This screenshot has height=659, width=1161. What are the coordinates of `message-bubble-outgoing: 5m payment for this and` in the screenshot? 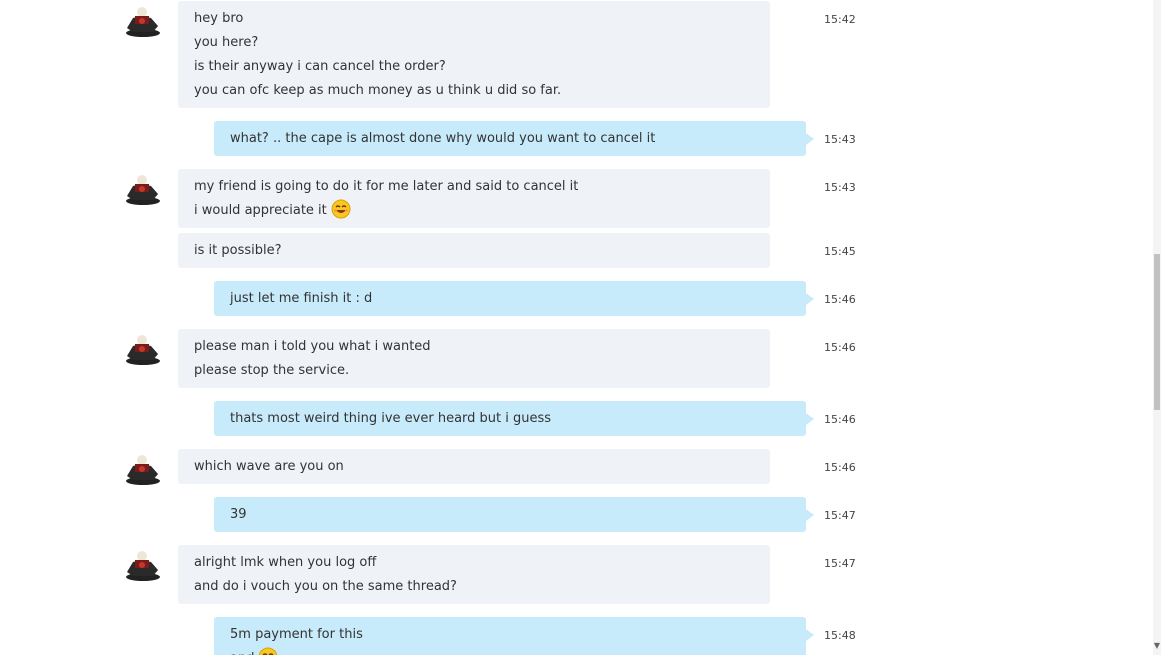 It's located at (514, 636).